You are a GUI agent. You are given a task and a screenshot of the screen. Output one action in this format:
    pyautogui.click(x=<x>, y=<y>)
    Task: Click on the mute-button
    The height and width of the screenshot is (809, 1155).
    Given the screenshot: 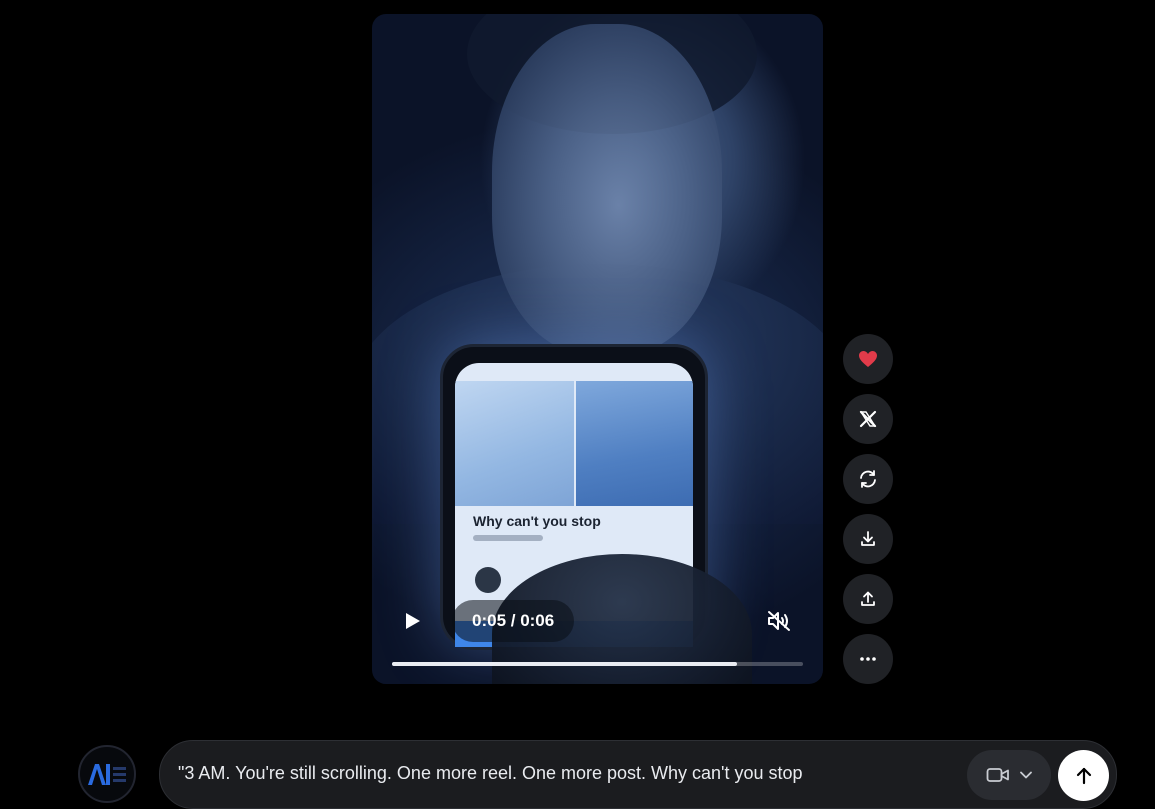 What is the action you would take?
    pyautogui.click(x=779, y=621)
    